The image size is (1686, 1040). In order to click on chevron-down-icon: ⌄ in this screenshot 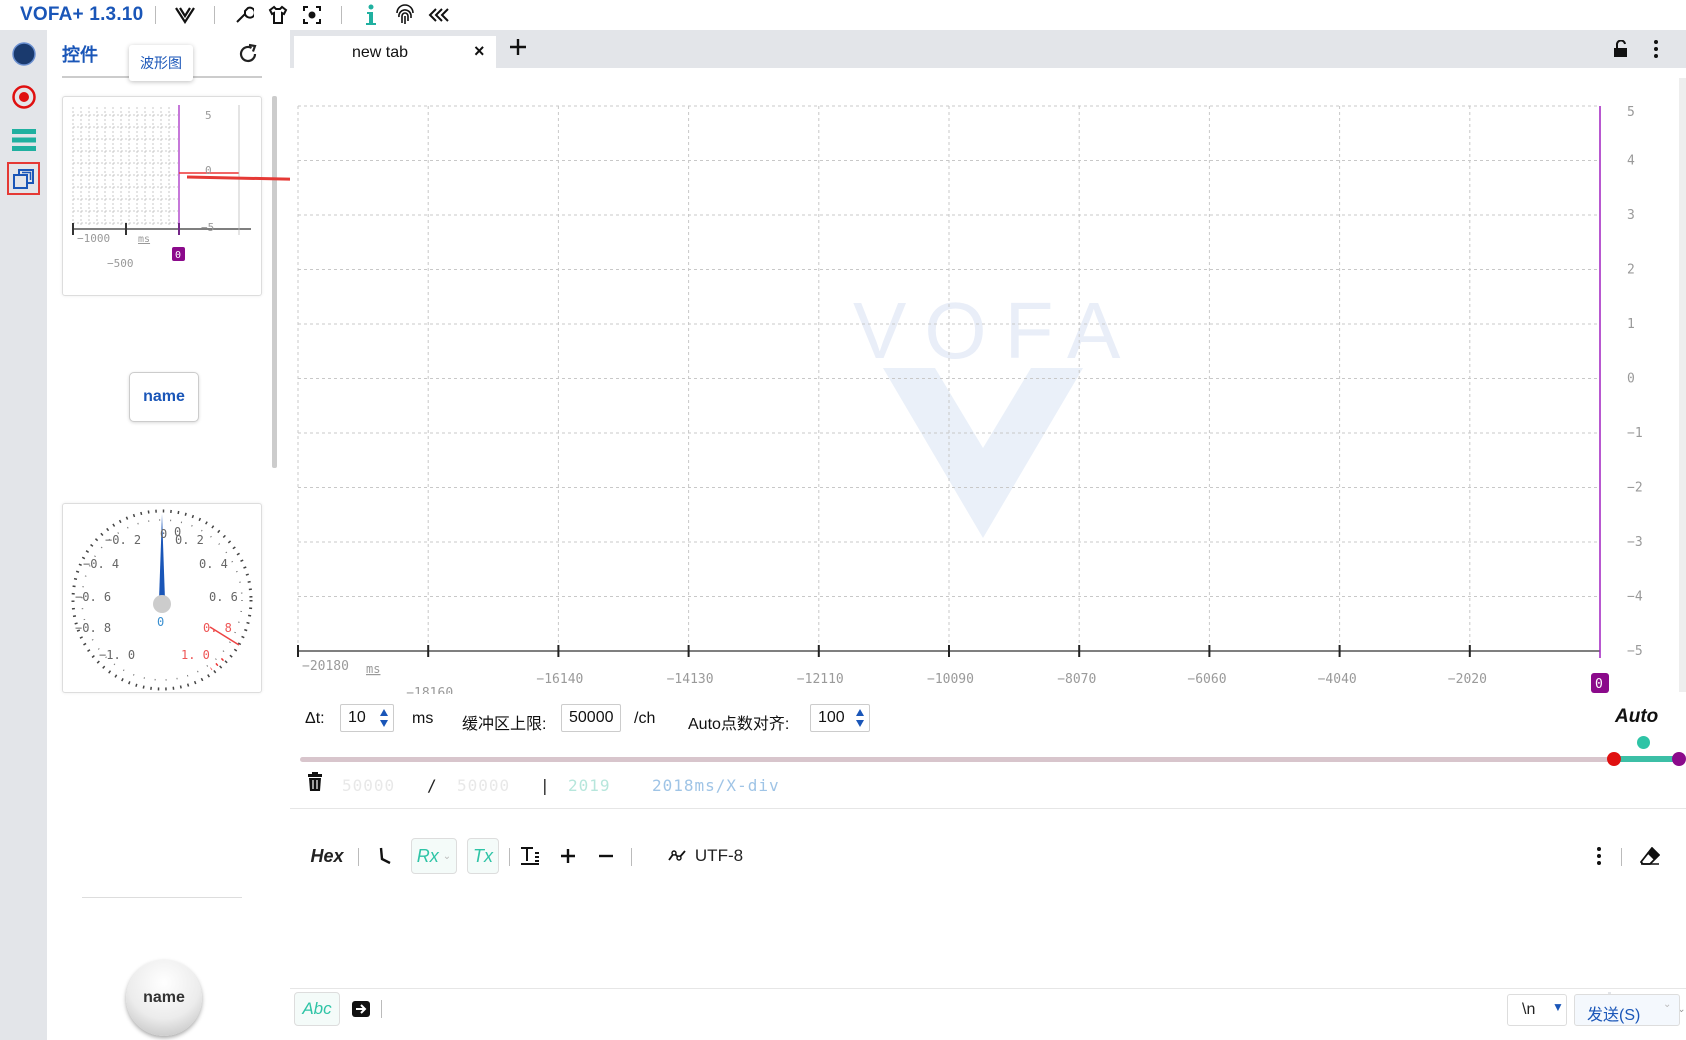, I will do `click(1667, 1004)`.